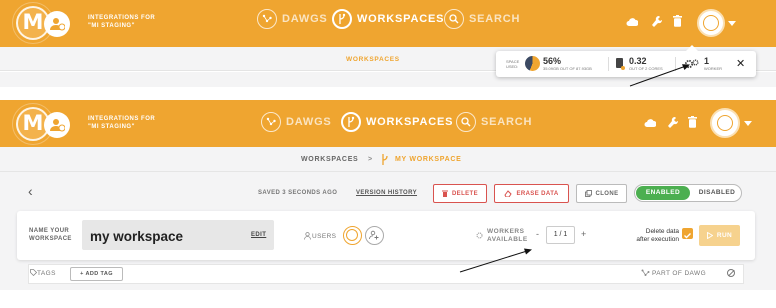 This screenshot has width=776, height=308. I want to click on part-of-dawg-label: PART OF DAWG, so click(679, 273).